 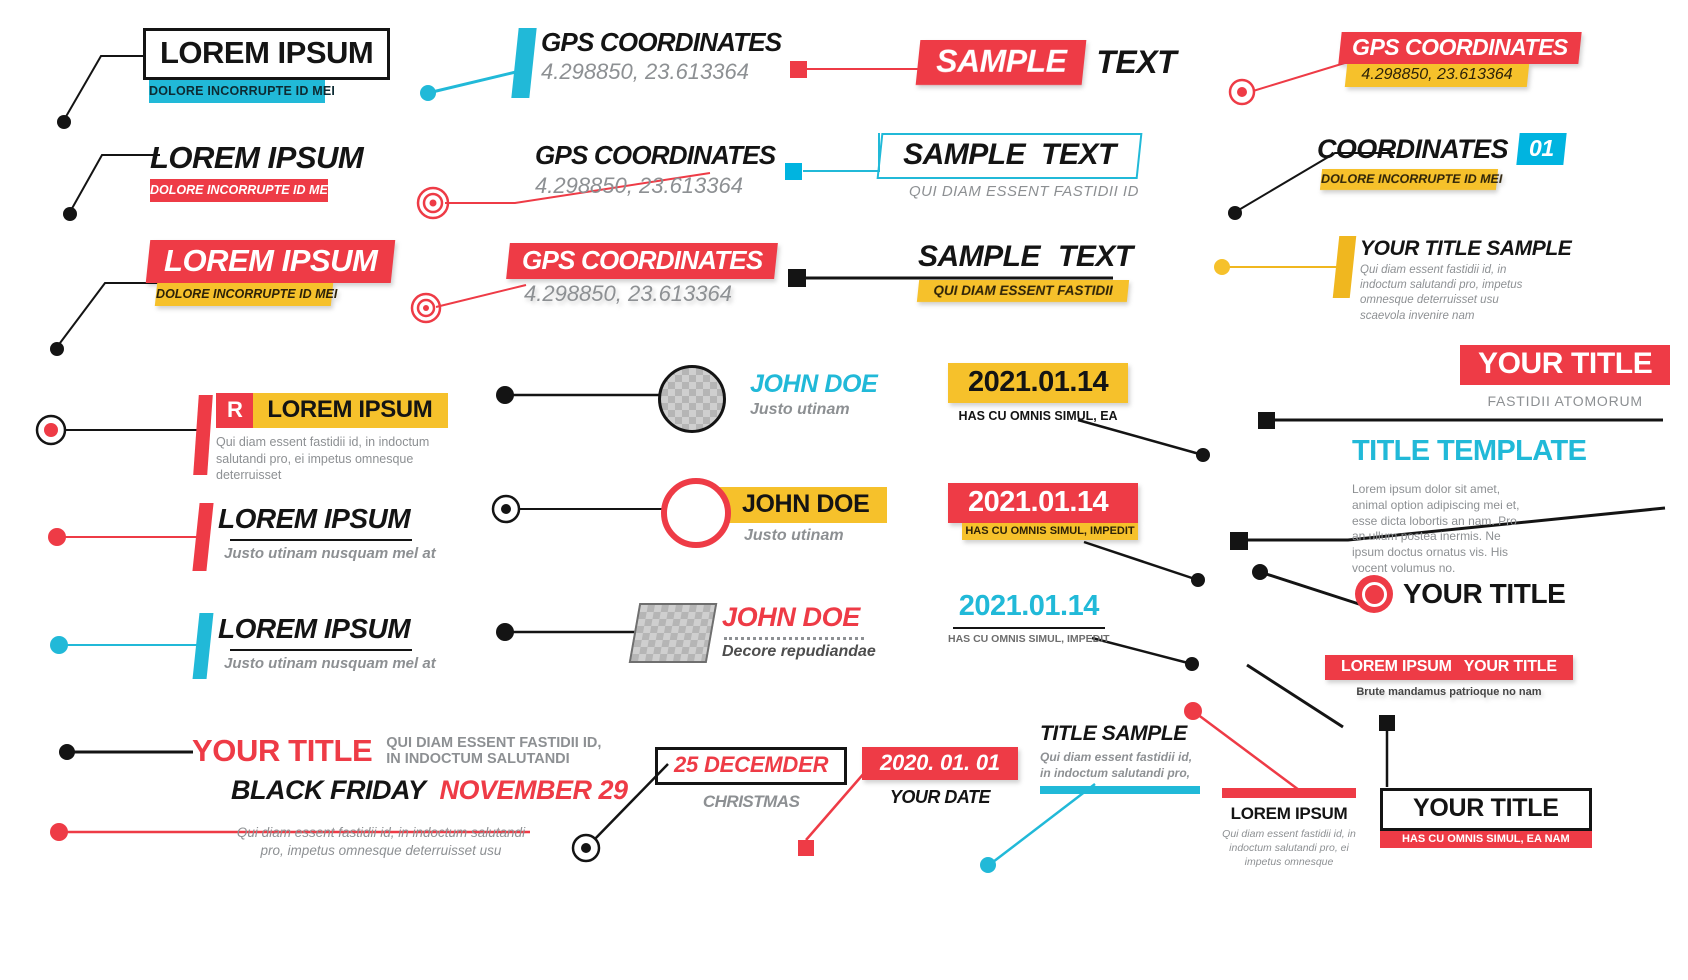 What do you see at coordinates (642, 260) in the screenshot?
I see `c2r3-title: GPS COORDINATES` at bounding box center [642, 260].